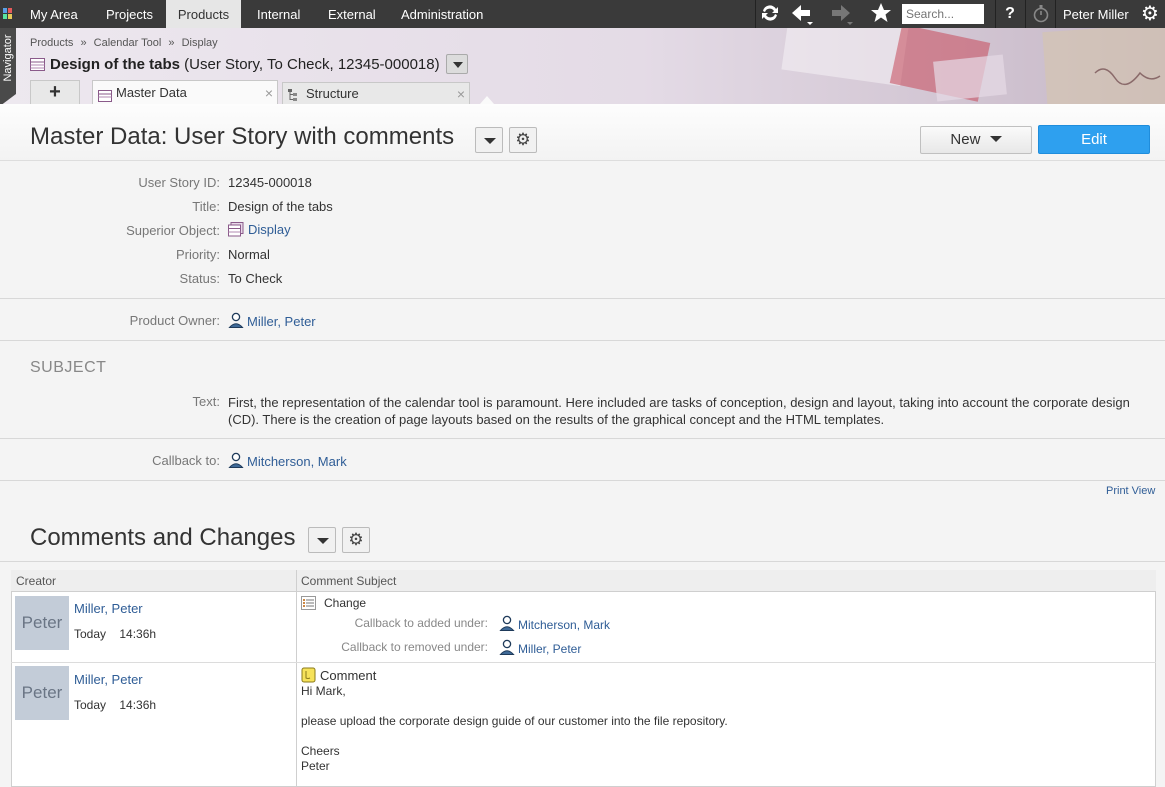  Describe the element at coordinates (236, 460) in the screenshot. I see `person-icon` at that location.